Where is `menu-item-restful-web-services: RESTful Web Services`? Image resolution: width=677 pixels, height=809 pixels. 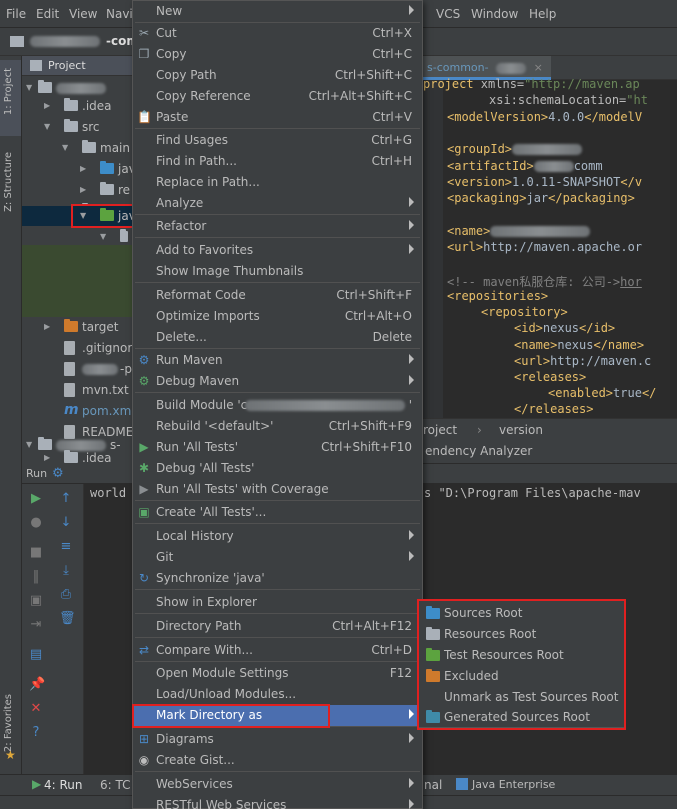 menu-item-restful-web-services: RESTful Web Services is located at coordinates (277, 802).